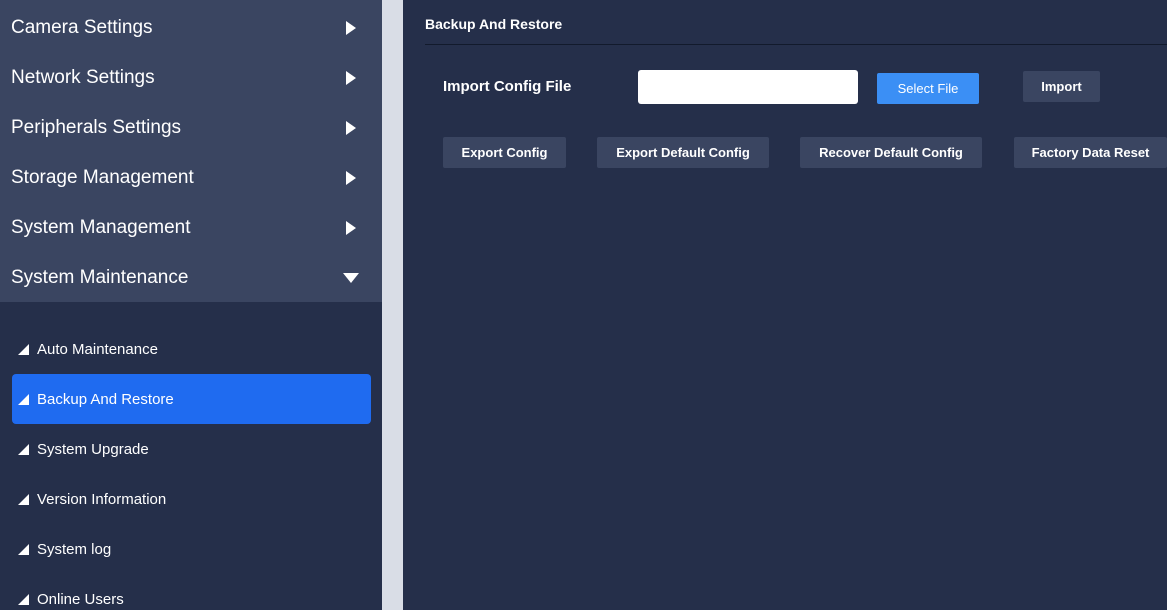  I want to click on sub-item-label: System log, so click(74, 549).